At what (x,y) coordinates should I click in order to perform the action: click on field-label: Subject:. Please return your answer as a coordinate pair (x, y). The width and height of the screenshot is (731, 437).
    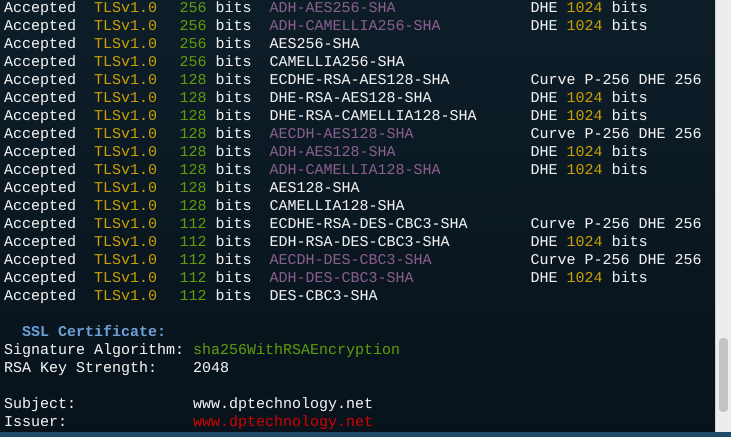
    Looking at the image, I should click on (41, 405).